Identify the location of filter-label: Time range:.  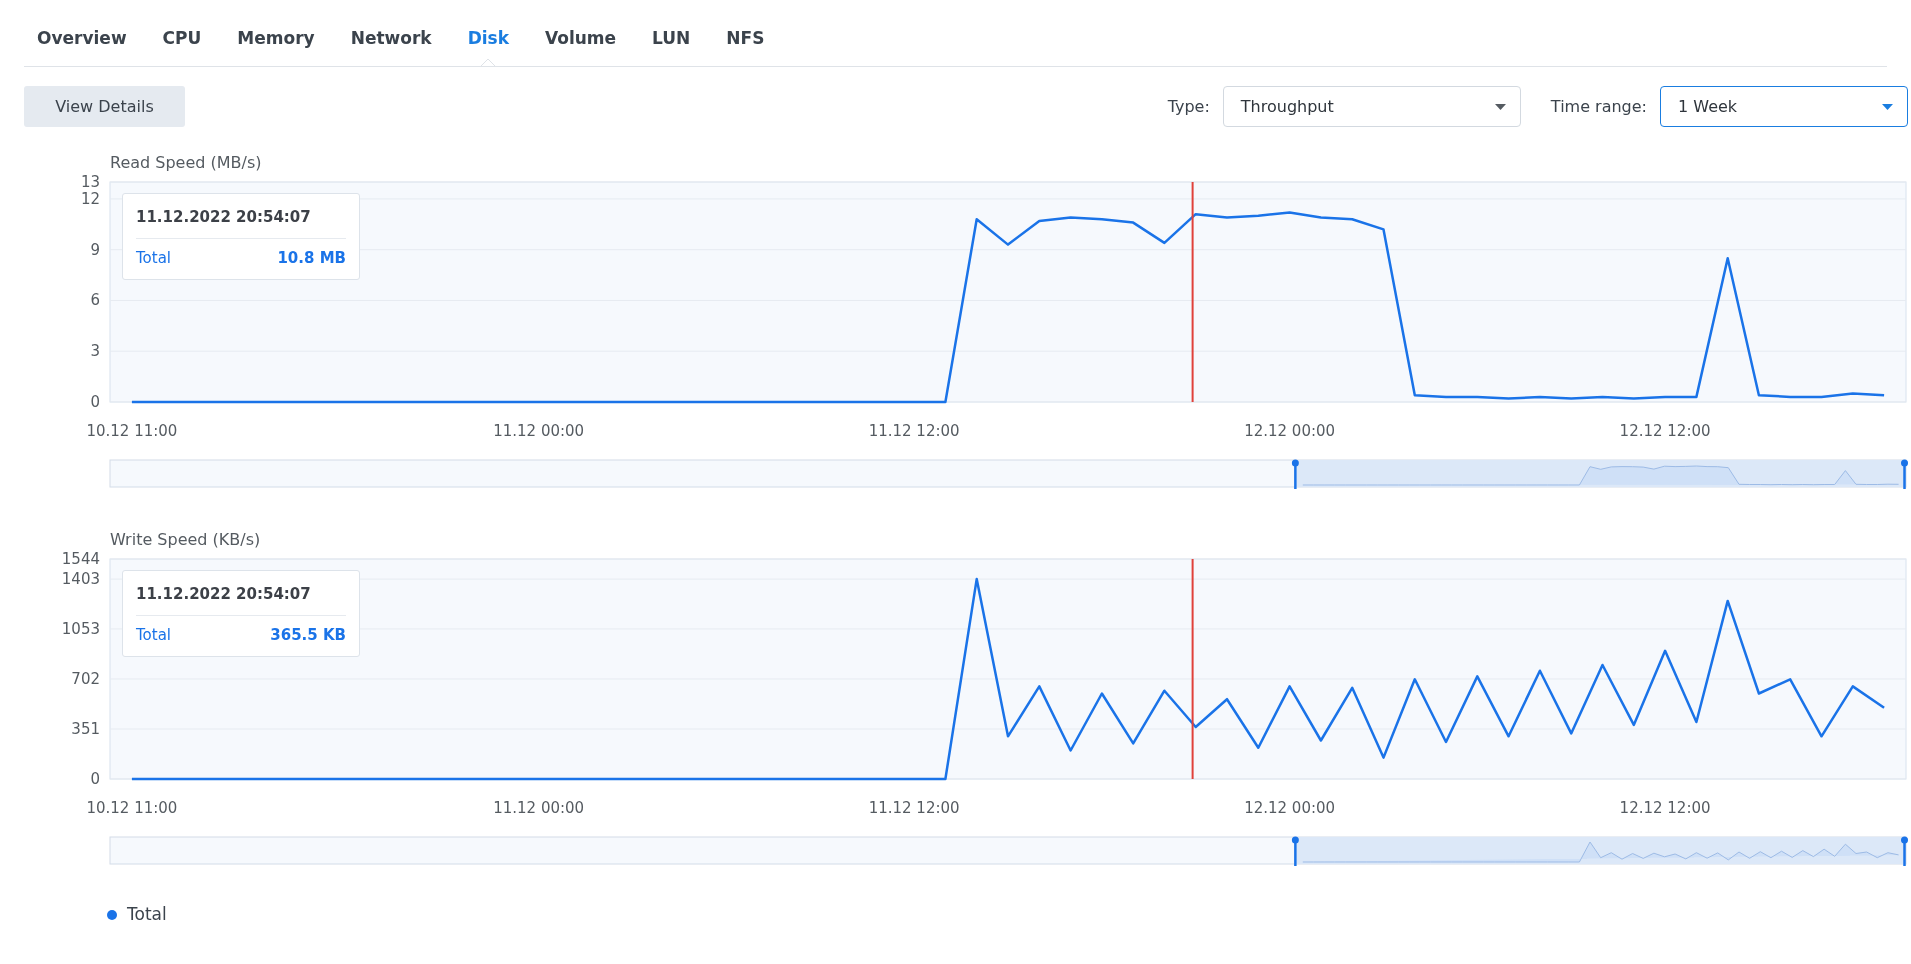
(1598, 106).